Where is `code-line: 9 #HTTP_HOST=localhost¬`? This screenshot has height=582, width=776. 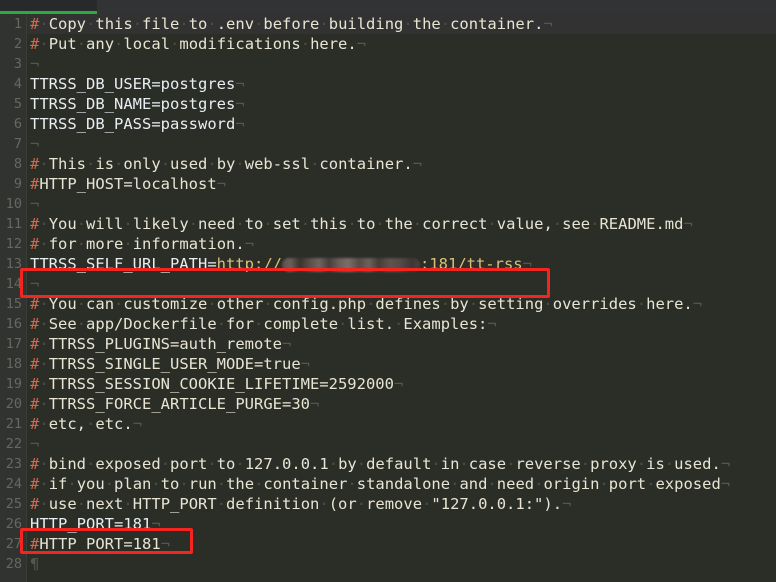 code-line: 9 #HTTP_HOST=localhost¬ is located at coordinates (388, 184).